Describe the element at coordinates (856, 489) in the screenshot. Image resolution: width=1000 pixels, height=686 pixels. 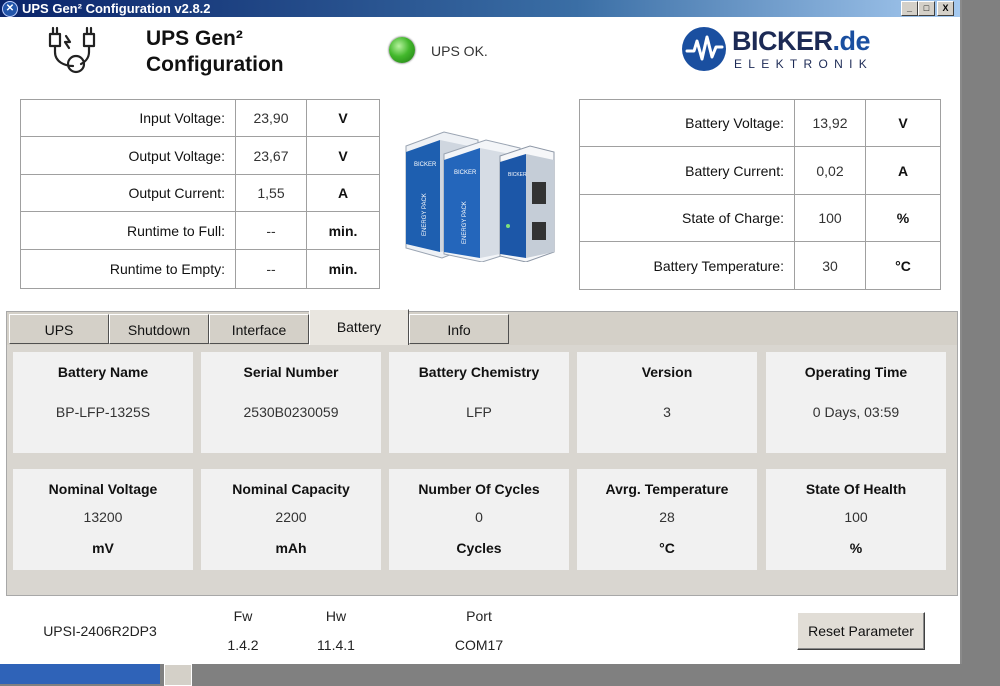
I see `card-heading: State Of Health` at that location.